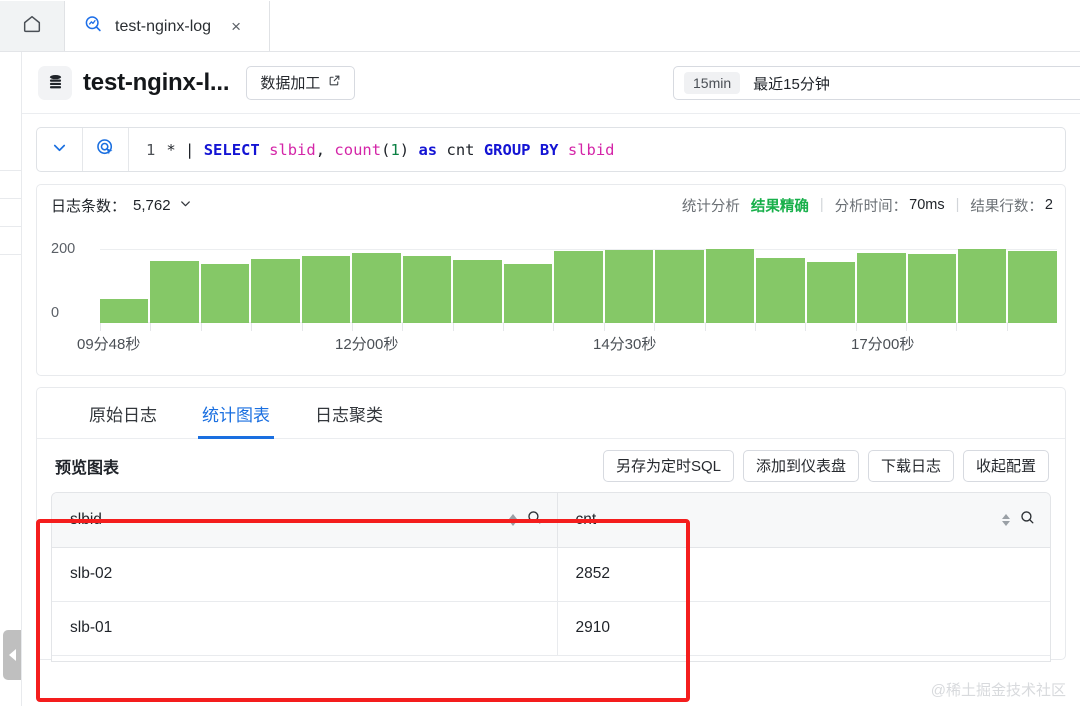 Image resolution: width=1080 pixels, height=706 pixels. I want to click on query-token: ), so click(404, 149).